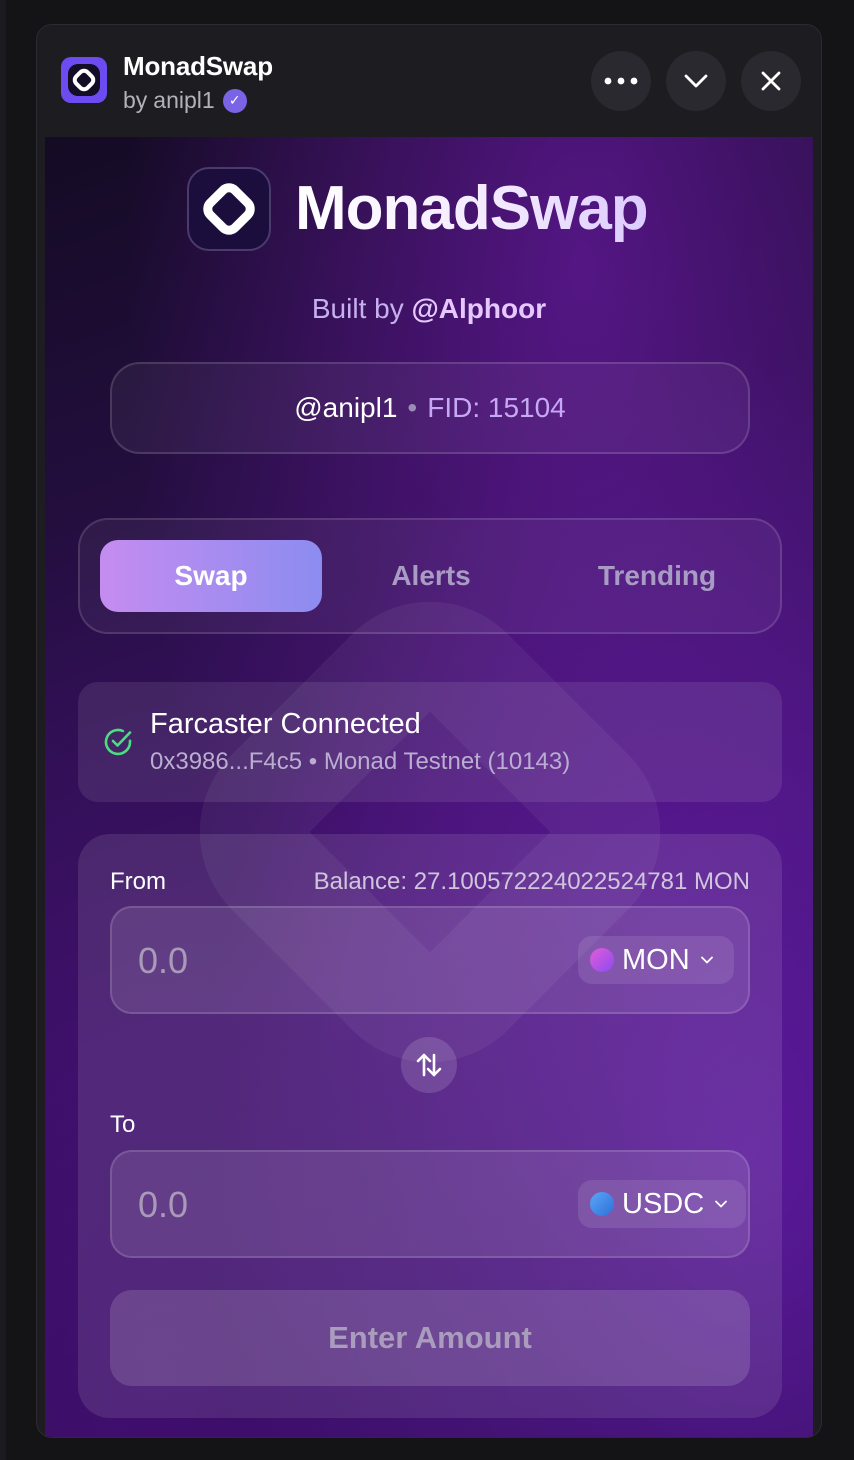 The width and height of the screenshot is (854, 1460). I want to click on ellipsis-icon, so click(621, 81).